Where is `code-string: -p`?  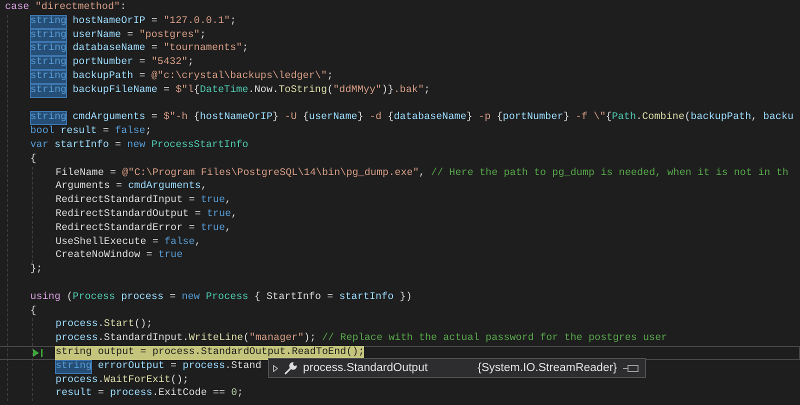 code-string: -p is located at coordinates (485, 118).